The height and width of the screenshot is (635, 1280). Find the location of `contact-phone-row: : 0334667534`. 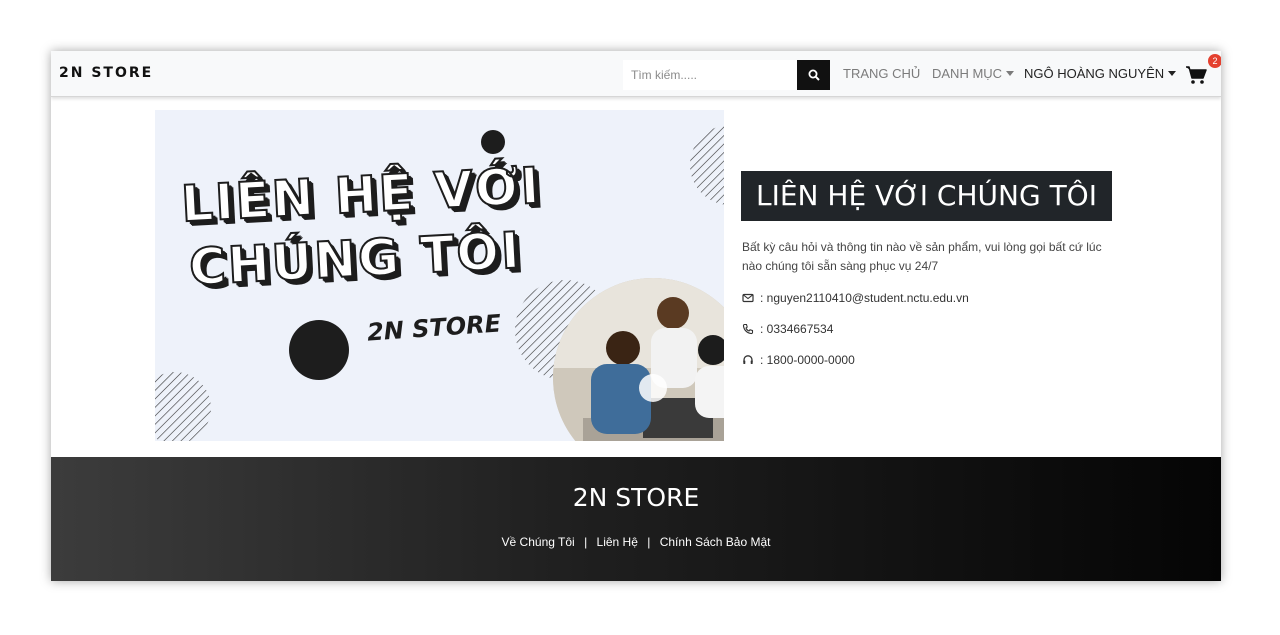

contact-phone-row: : 0334667534 is located at coordinates (787, 329).